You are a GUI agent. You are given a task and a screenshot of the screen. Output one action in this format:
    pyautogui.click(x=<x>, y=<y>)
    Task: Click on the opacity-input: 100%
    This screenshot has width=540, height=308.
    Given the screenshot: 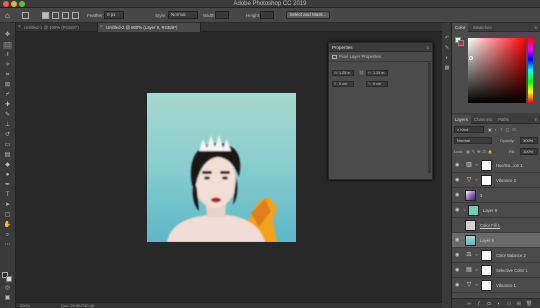 What is the action you would take?
    pyautogui.click(x=529, y=140)
    